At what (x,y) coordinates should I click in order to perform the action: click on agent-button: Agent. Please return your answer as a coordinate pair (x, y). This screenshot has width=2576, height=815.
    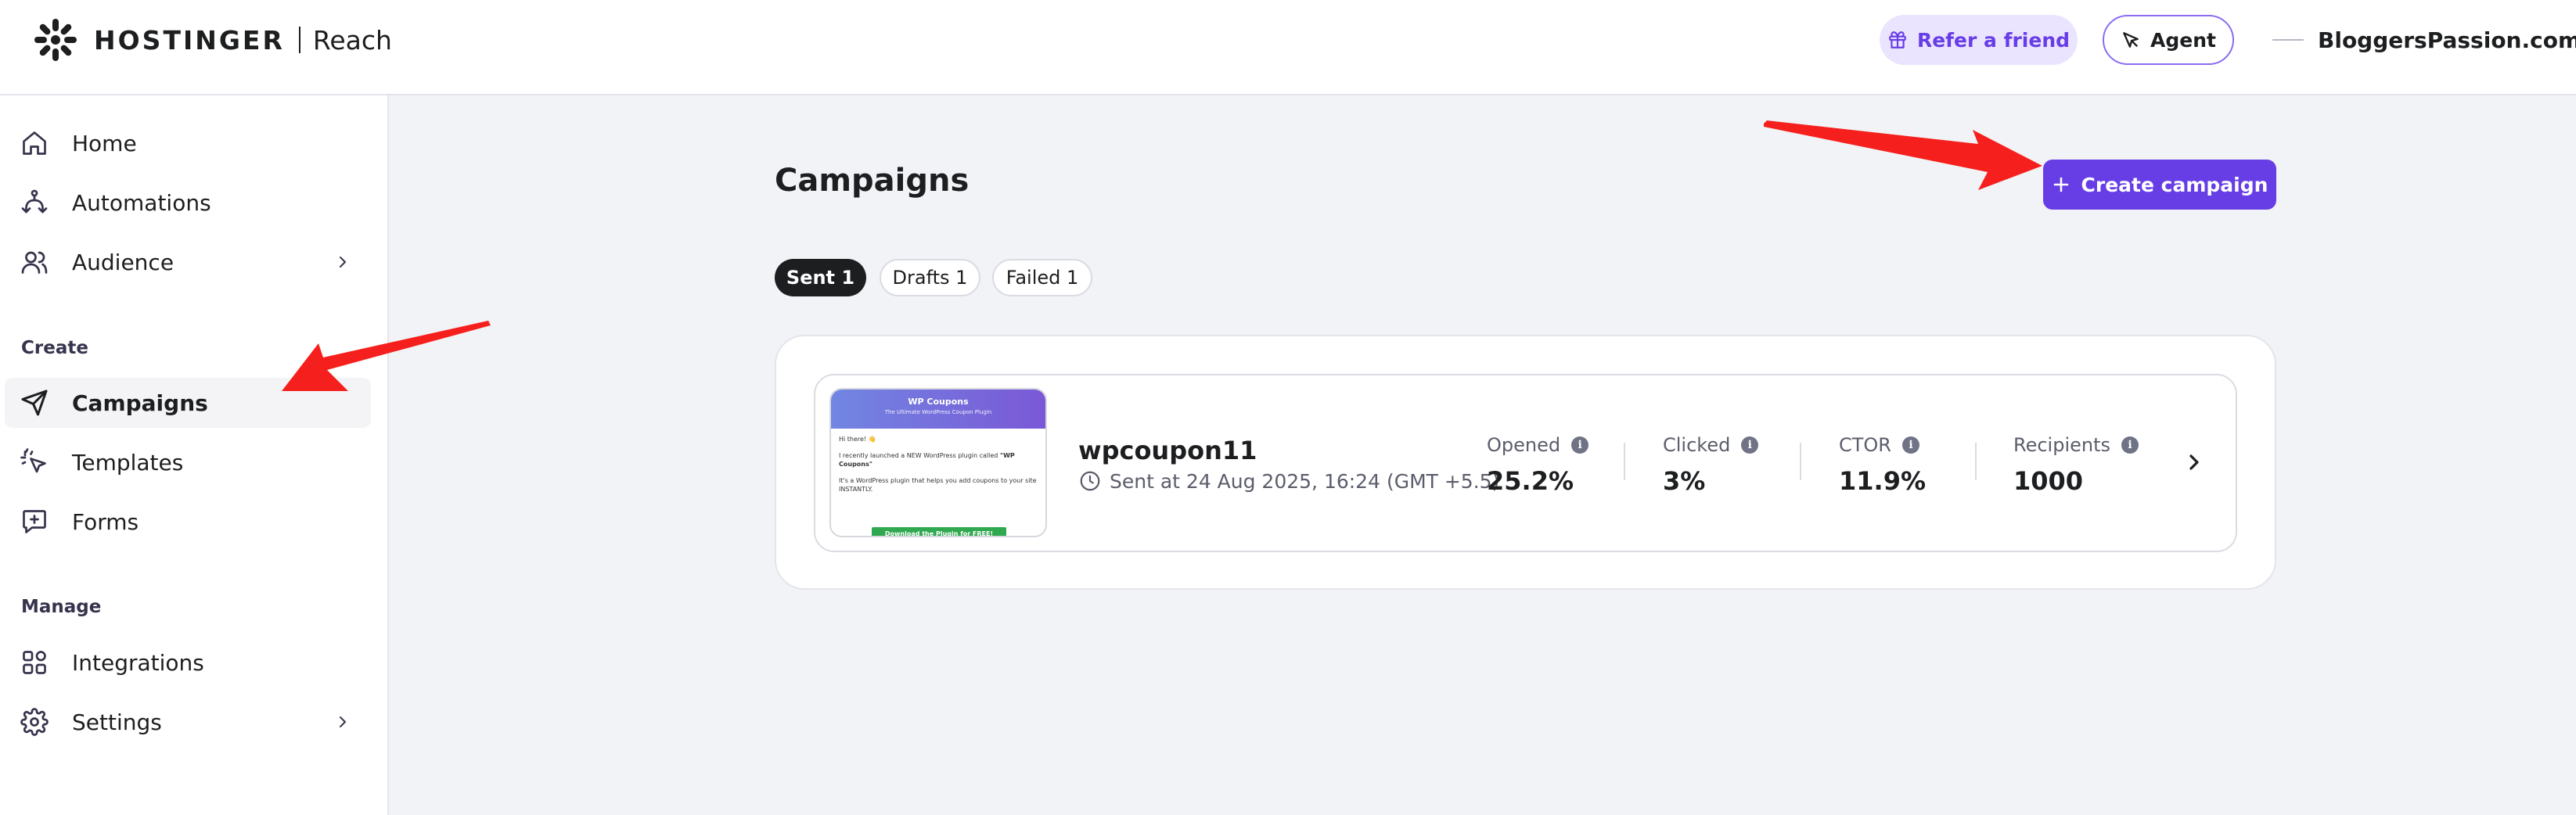
    Looking at the image, I should click on (2168, 40).